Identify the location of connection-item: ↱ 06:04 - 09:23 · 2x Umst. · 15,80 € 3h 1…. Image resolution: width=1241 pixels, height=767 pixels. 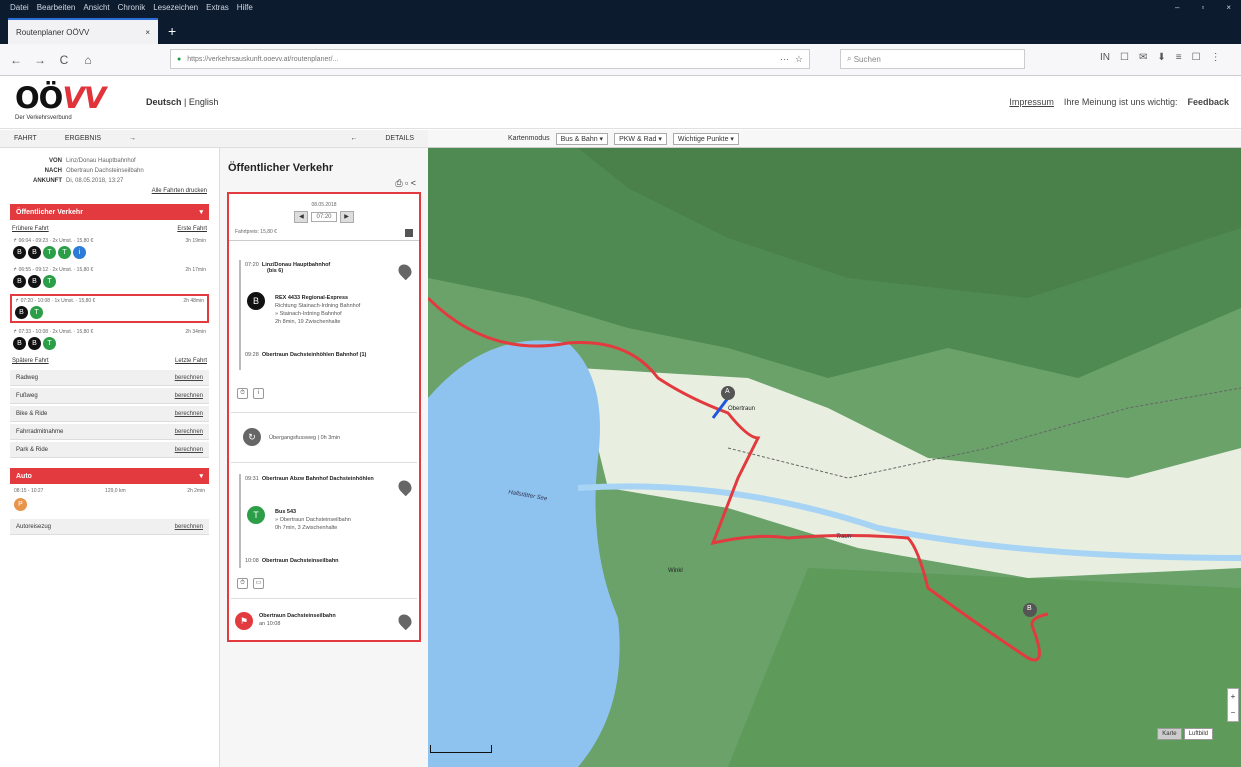
(109, 248).